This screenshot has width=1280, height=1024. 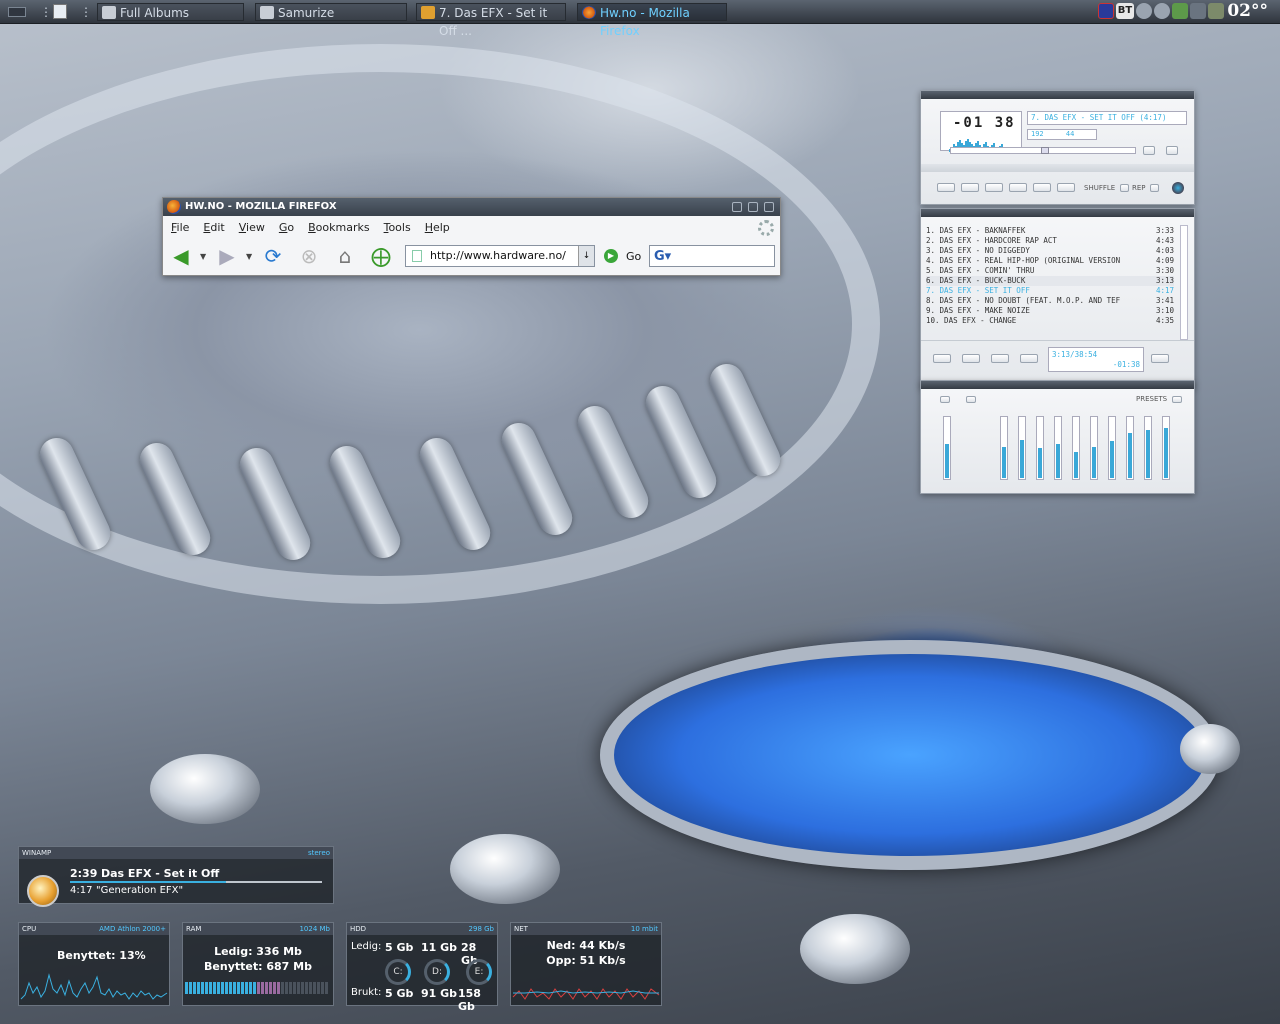 I want to click on google-icon: G▾, so click(x=662, y=256).